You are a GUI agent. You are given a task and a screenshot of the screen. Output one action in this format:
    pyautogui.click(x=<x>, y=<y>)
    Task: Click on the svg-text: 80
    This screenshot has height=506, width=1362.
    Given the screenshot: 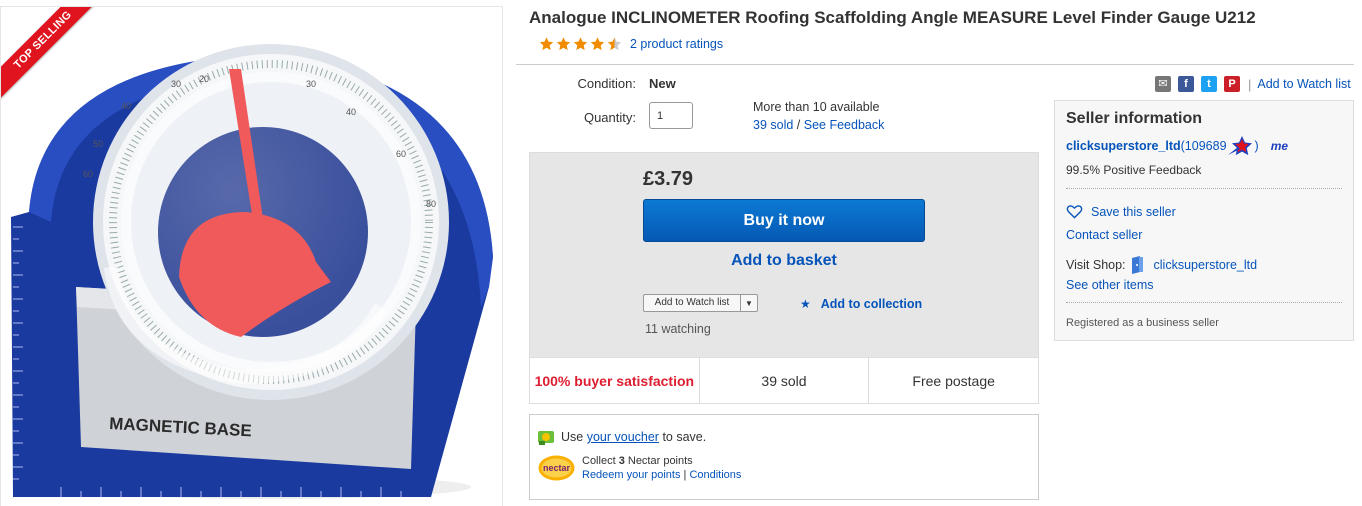 What is the action you would take?
    pyautogui.click(x=431, y=204)
    